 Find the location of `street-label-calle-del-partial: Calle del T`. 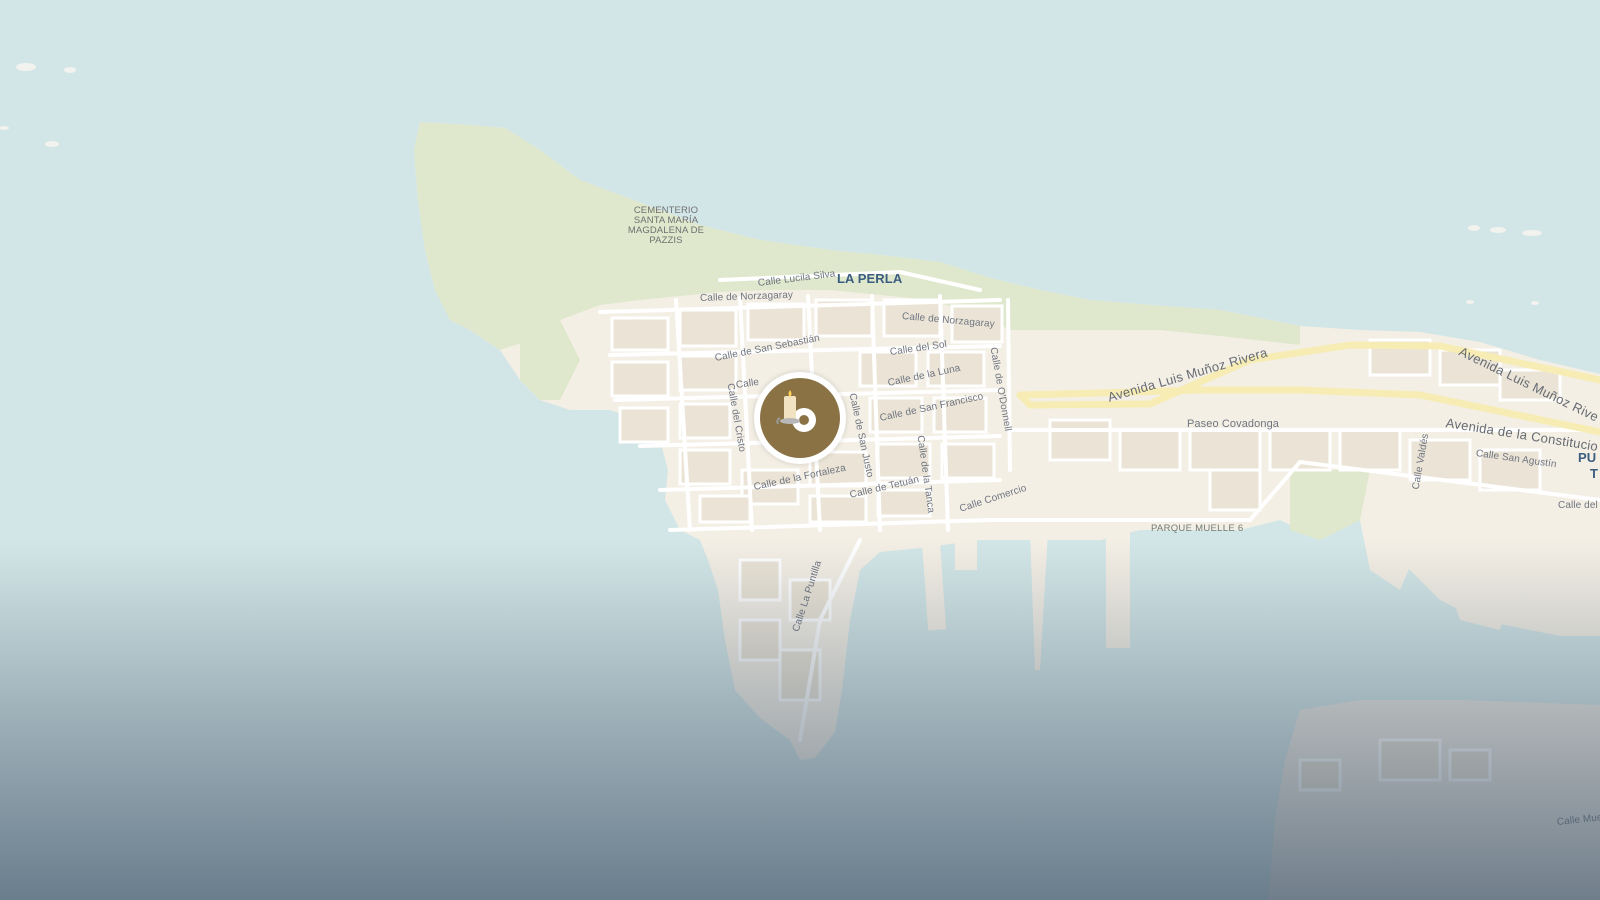

street-label-calle-del-partial: Calle del T is located at coordinates (1579, 505).